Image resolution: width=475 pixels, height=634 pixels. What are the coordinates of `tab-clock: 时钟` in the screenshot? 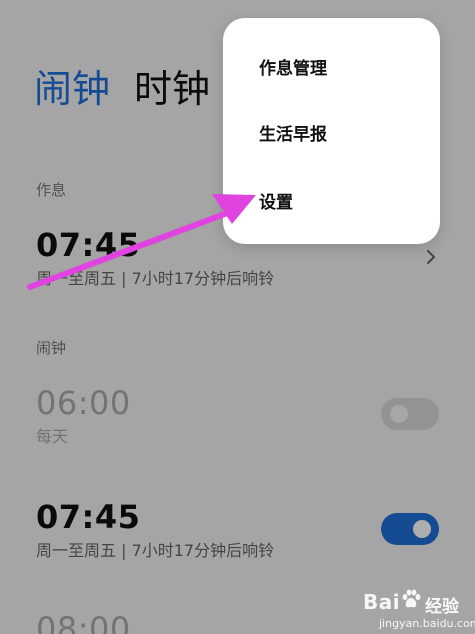 It's located at (172, 89).